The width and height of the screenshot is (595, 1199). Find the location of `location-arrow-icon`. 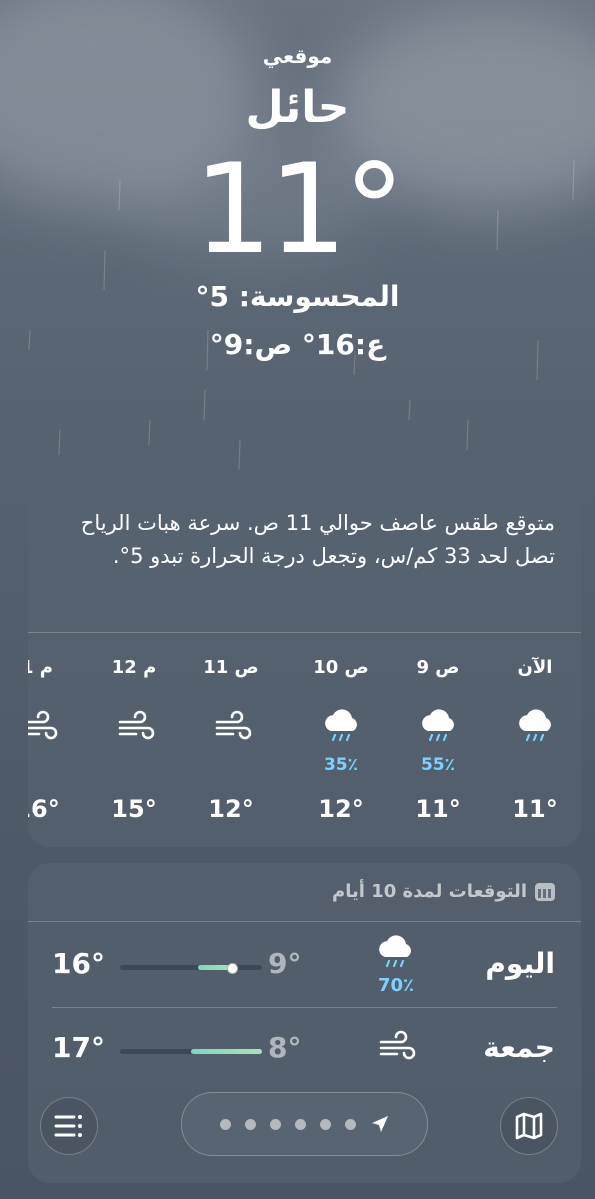

location-arrow-icon is located at coordinates (379, 1124).